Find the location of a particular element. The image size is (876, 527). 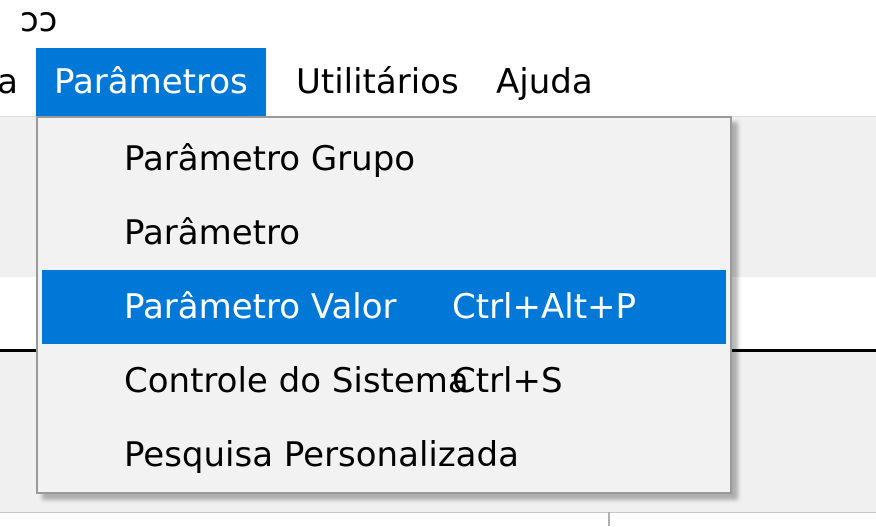

menu-option-parametro: Parâmetro is located at coordinates (384, 233).